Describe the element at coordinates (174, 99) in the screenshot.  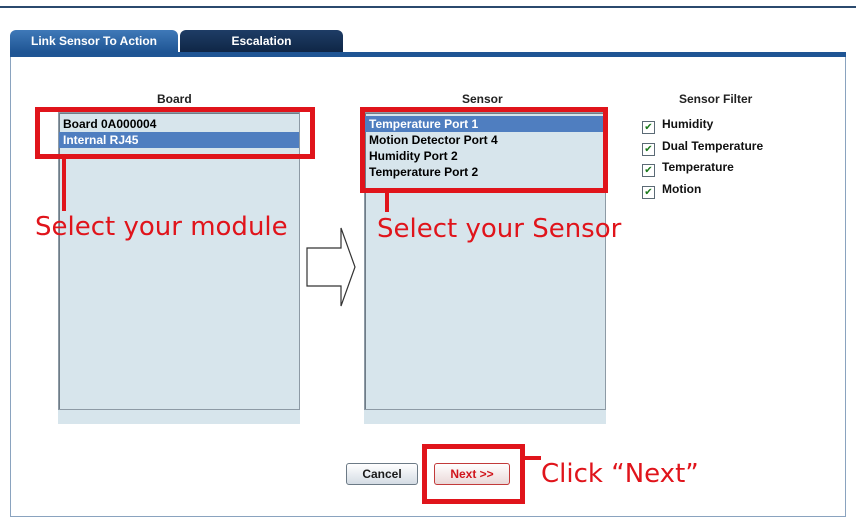
I see `board-title: Board` at that location.